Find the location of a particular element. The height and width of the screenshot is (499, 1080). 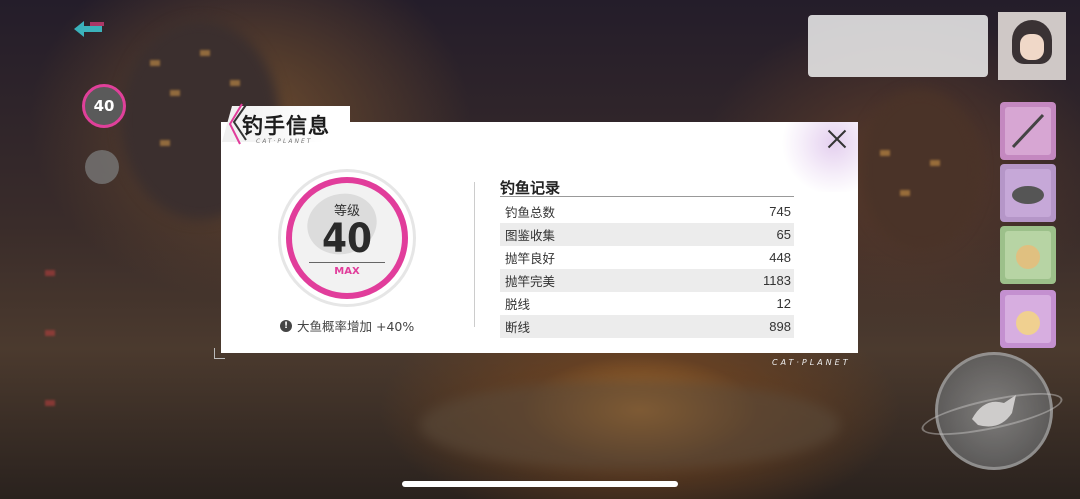

footer-brand: CAT·PLANET is located at coordinates (811, 362).